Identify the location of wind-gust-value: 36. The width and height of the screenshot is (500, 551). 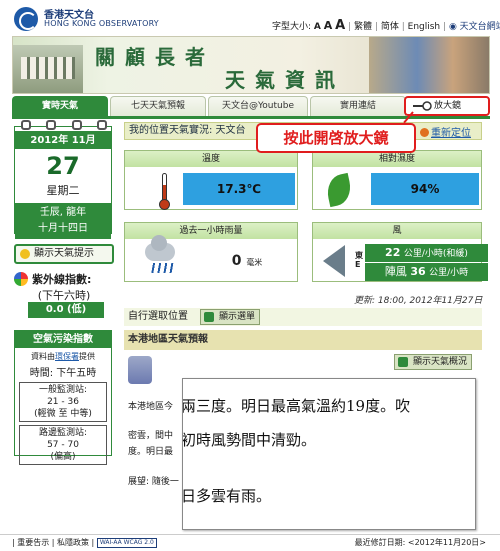
(418, 271).